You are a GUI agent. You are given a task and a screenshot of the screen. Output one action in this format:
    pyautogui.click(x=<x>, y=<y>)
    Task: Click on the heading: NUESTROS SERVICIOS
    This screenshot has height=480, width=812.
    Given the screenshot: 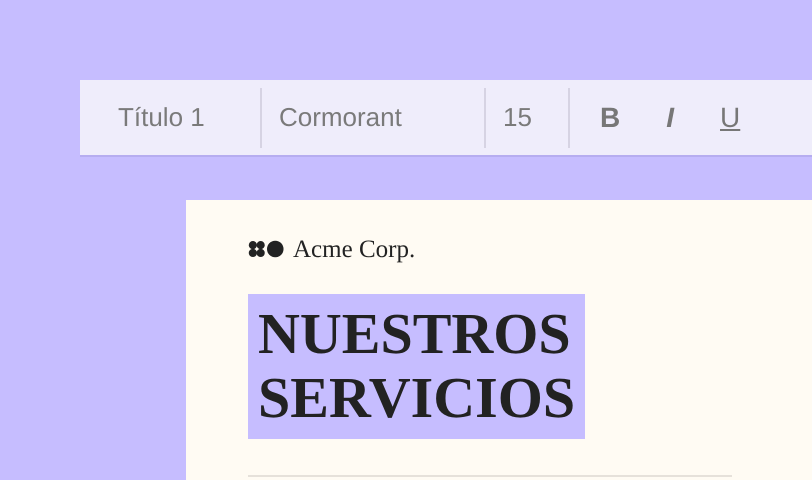 What is the action you would take?
    pyautogui.click(x=417, y=366)
    